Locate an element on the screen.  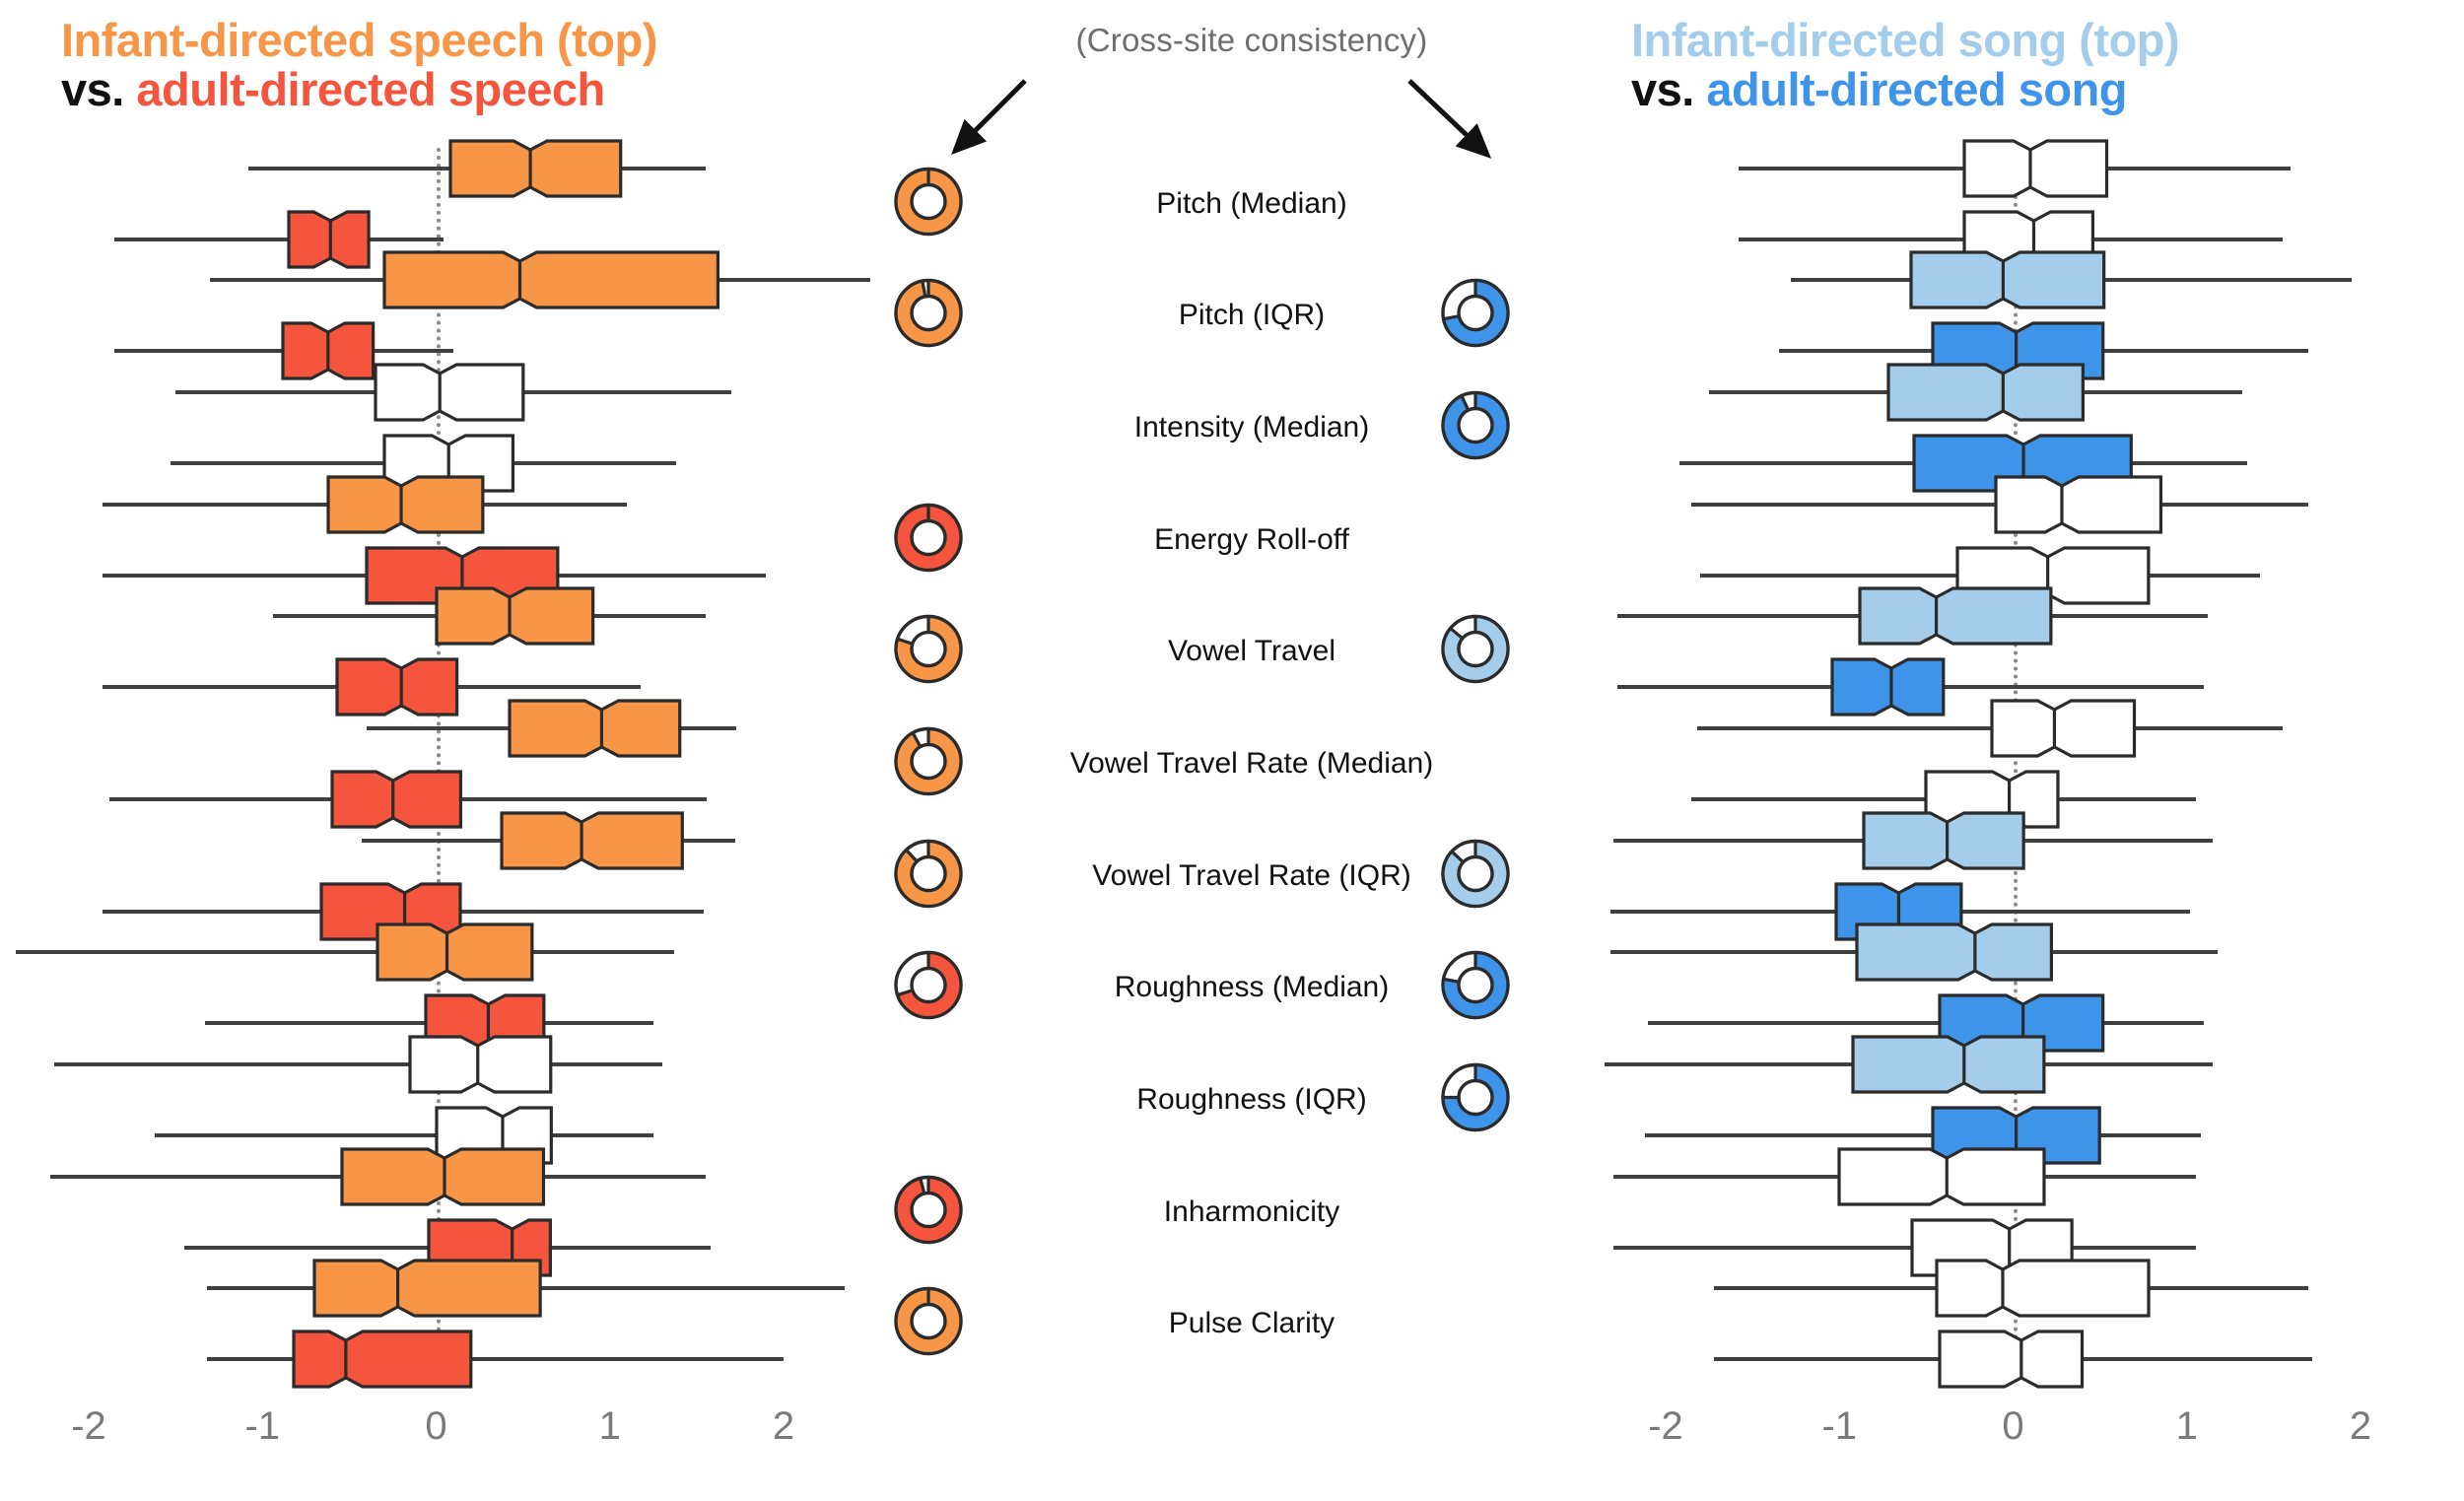
x-axis-right: -2 -1 0 1 2 is located at coordinates (2020, 1434).